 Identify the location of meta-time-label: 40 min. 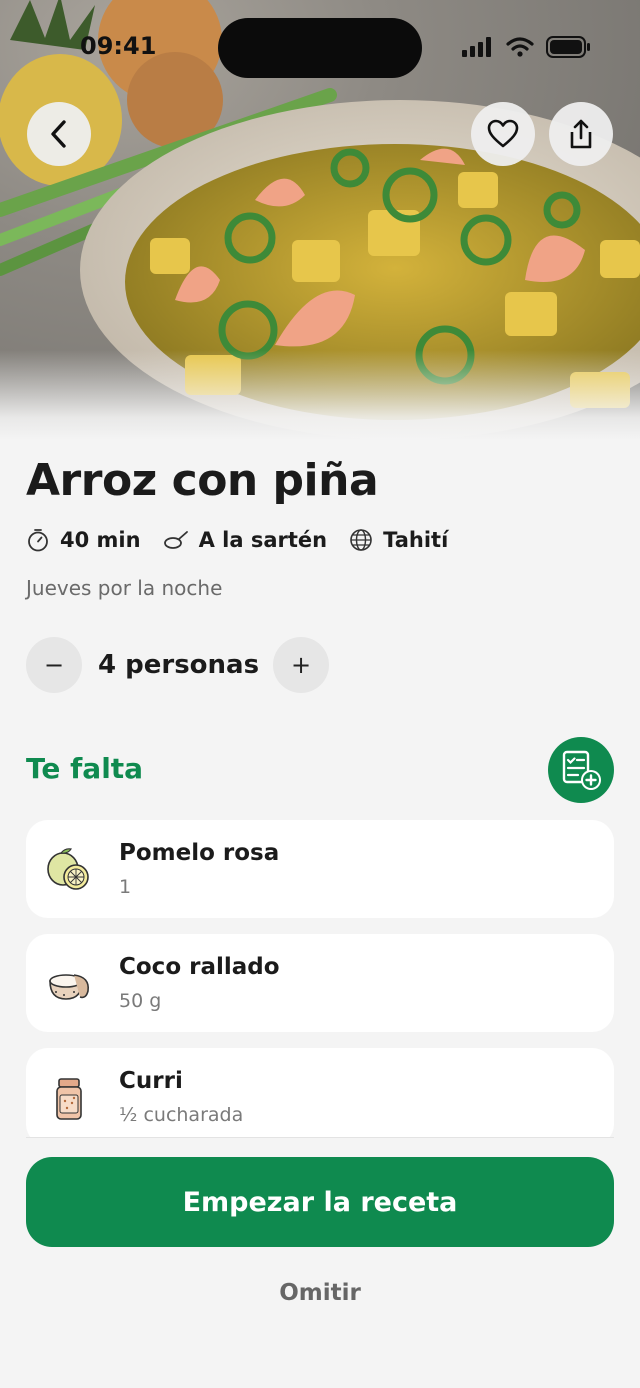
(100, 540).